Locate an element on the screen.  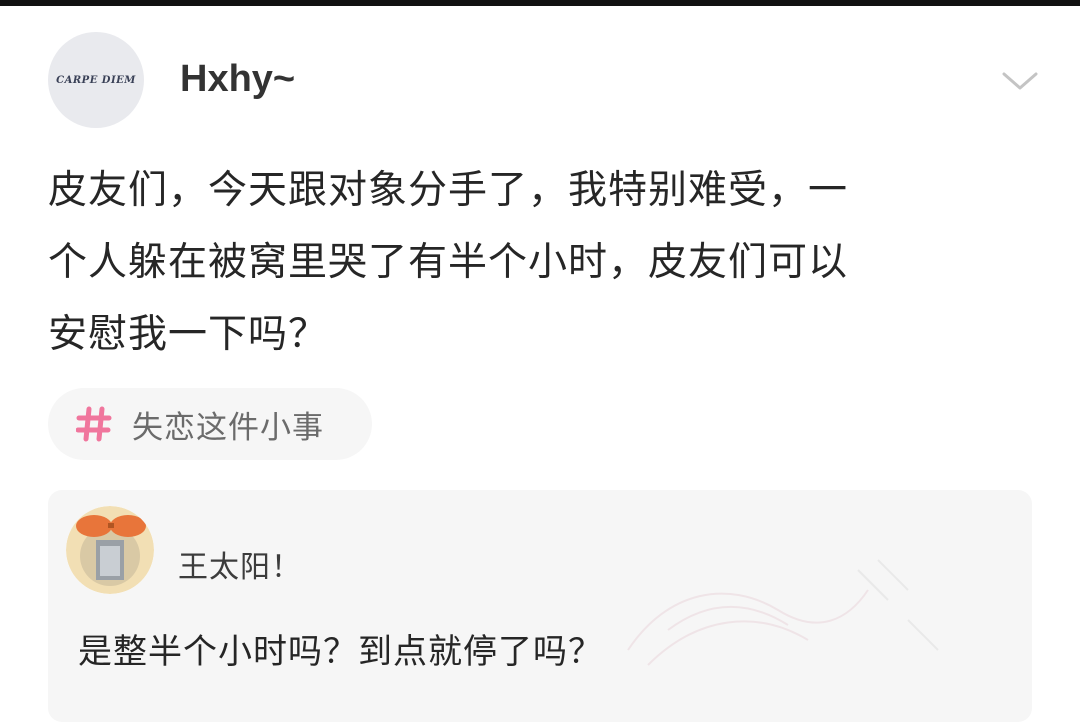
avatar-logo-text: CARPE DIEM is located at coordinates (96, 80).